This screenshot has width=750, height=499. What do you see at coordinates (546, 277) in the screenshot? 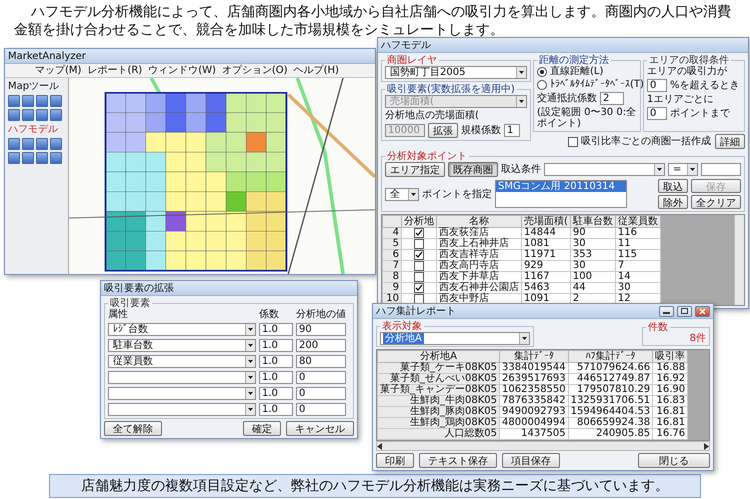
I see `table-cell: 1167` at bounding box center [546, 277].